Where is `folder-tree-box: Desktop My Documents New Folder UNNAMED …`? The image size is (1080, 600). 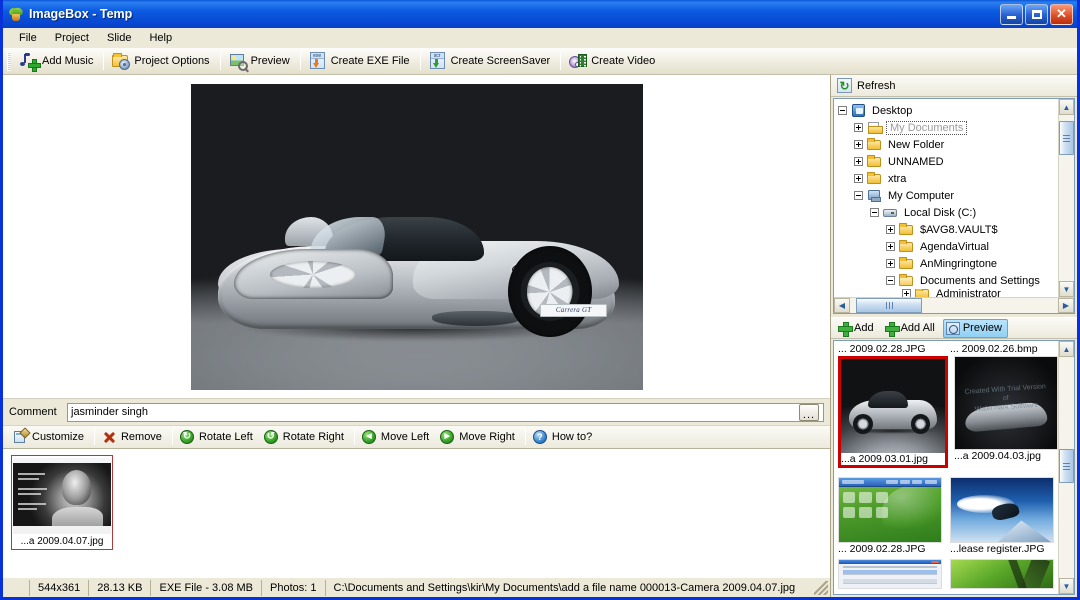 folder-tree-box: Desktop My Documents New Folder UNNAMED … is located at coordinates (954, 206).